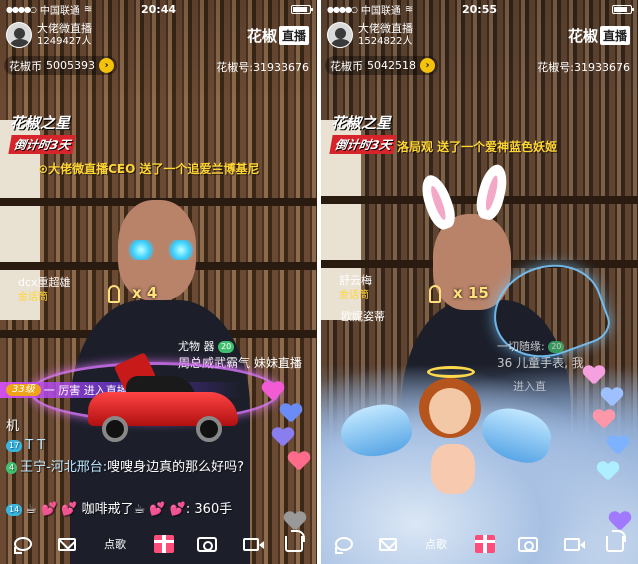 The width and height of the screenshot is (638, 564). Describe the element at coordinates (64, 41) in the screenshot. I see `viewer-count: 1249427人` at that location.